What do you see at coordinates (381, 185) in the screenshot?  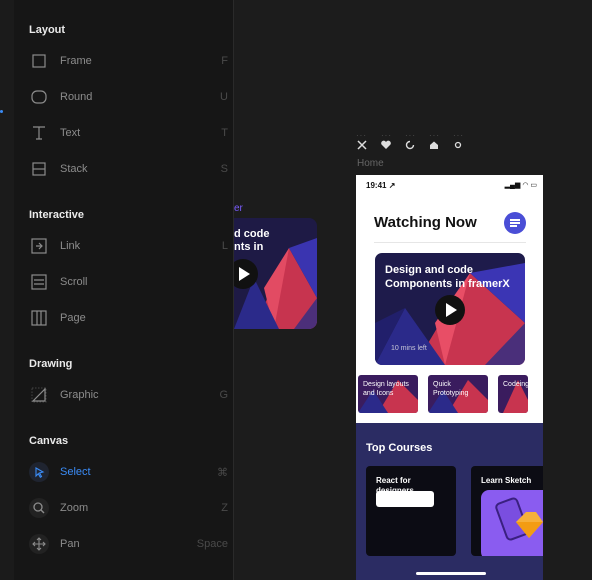 I see `status-time: 19:41 ↗` at bounding box center [381, 185].